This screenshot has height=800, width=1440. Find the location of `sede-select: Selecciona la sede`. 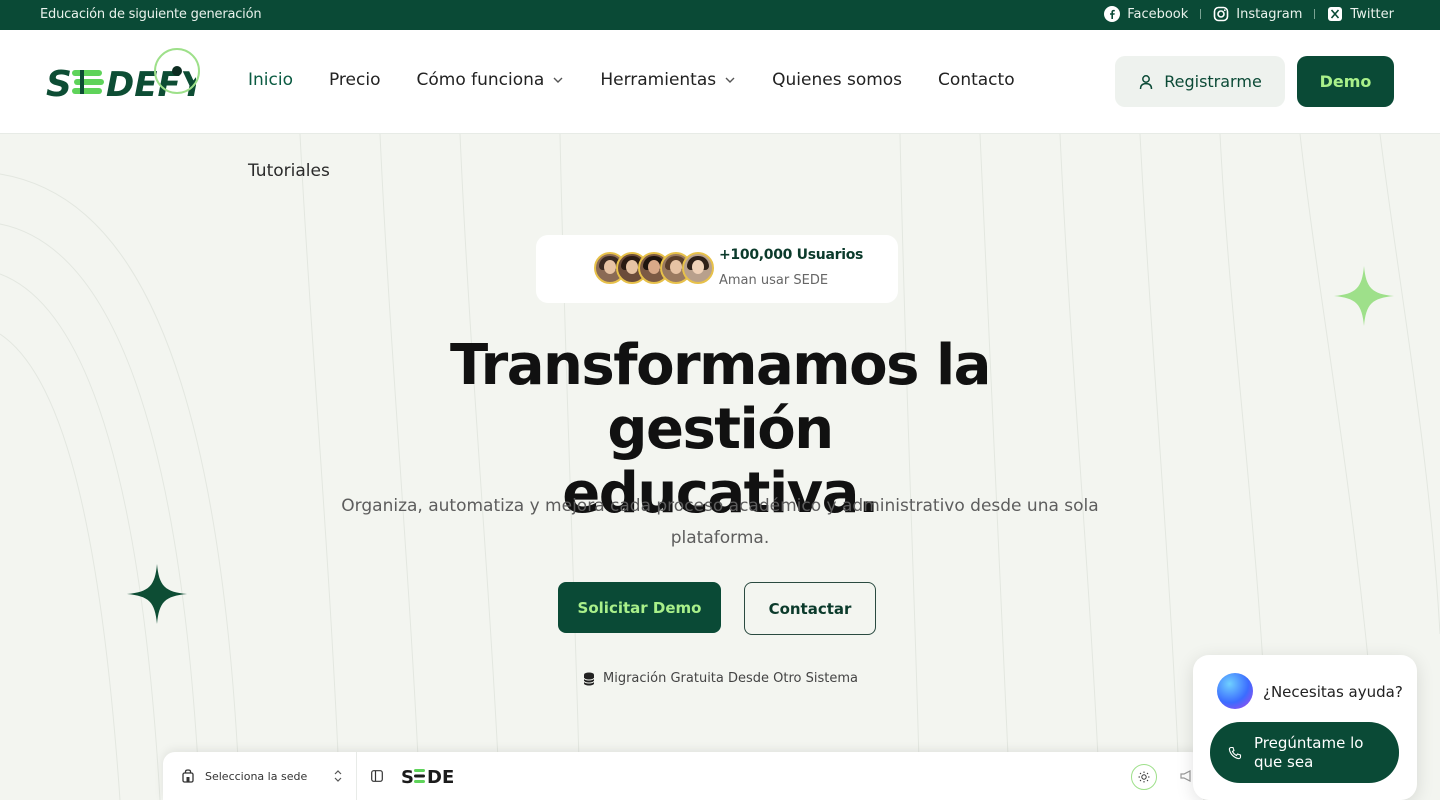

sede-select: Selecciona la sede is located at coordinates (260, 776).